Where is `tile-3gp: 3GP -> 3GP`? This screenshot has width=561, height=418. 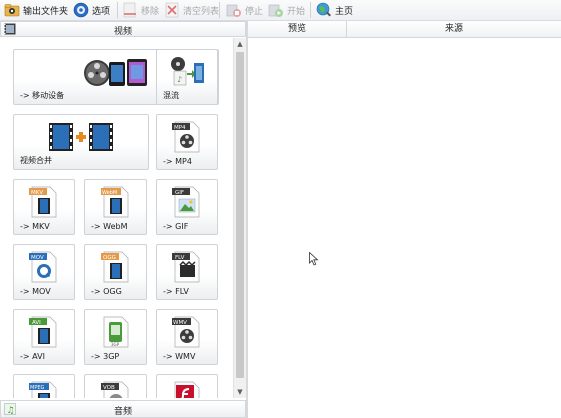 tile-3gp: 3GP -> 3GP is located at coordinates (115, 337).